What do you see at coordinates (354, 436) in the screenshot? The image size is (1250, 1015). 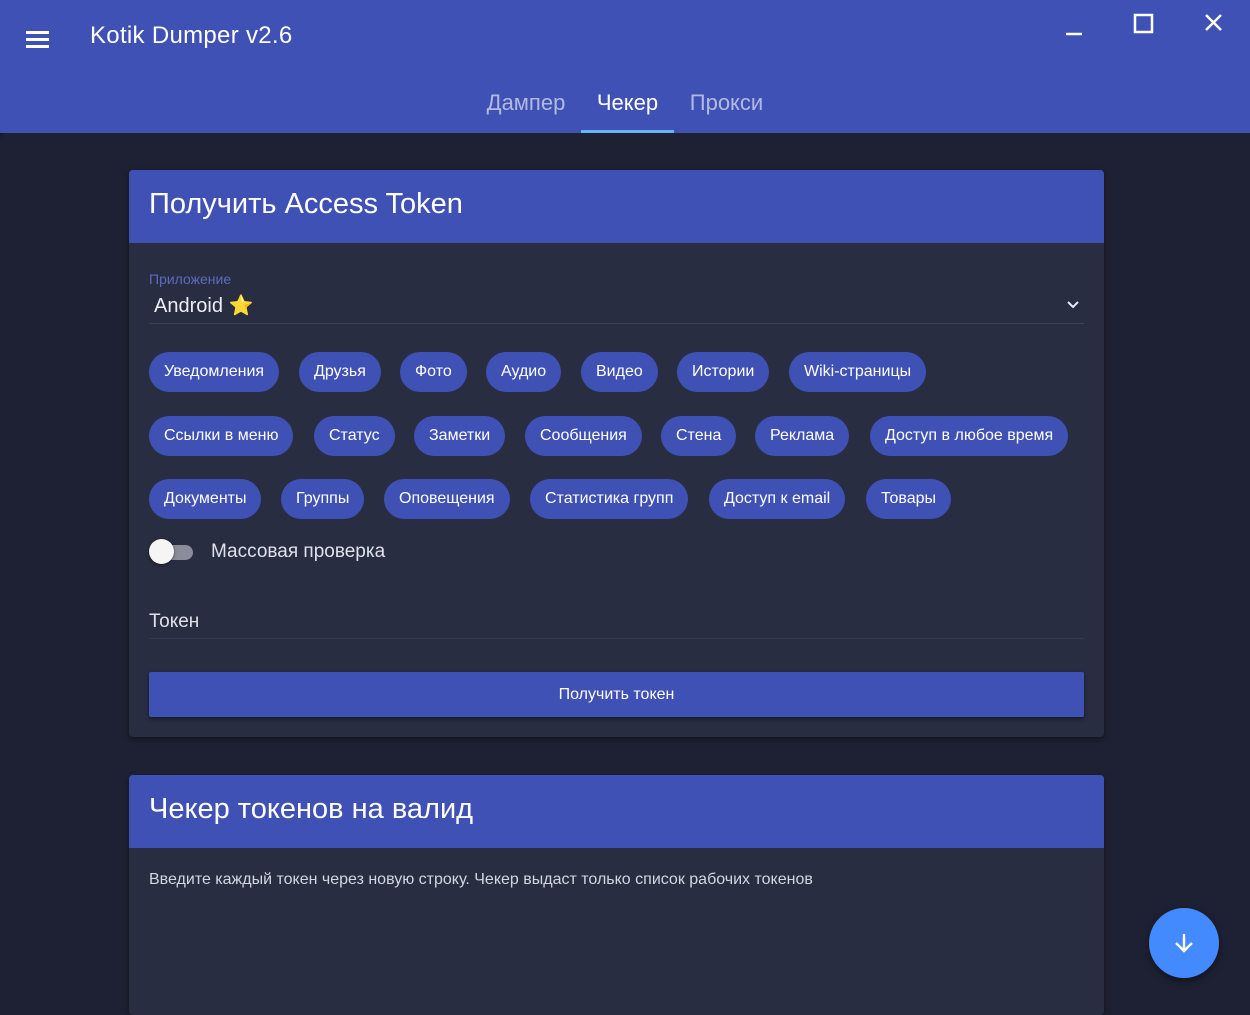 I see `chip-status: Статус` at bounding box center [354, 436].